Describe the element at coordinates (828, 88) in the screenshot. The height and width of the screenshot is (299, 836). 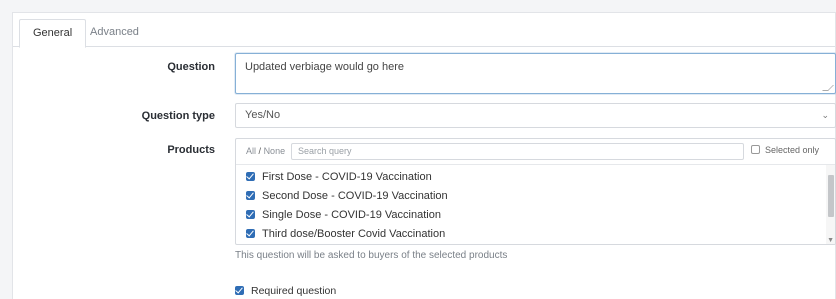
I see `resize-handle-icon` at that location.